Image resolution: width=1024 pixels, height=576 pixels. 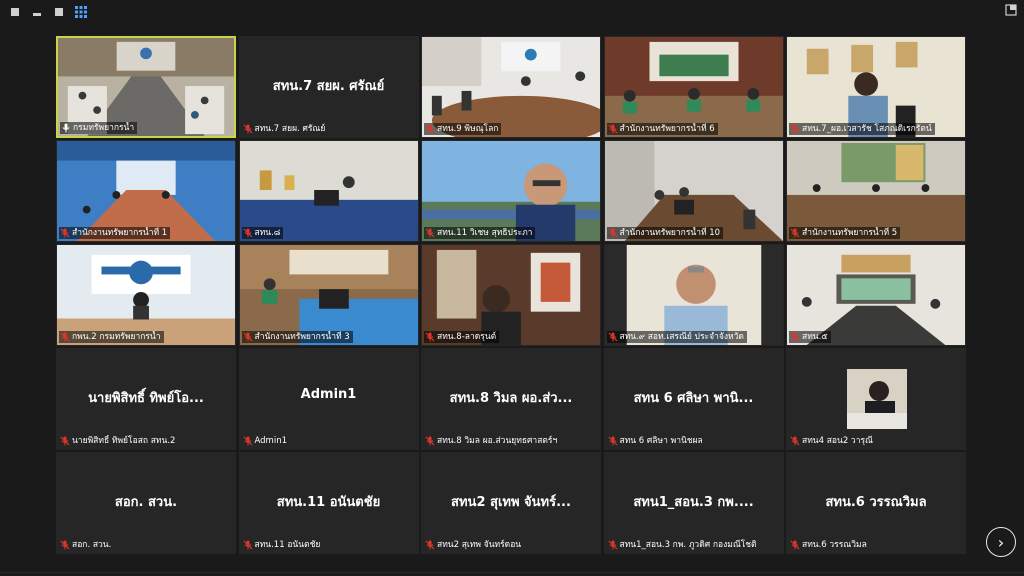 I want to click on participant-name-label: สทน2 สุเทพ จันทร์ดอน, so click(x=474, y=545).